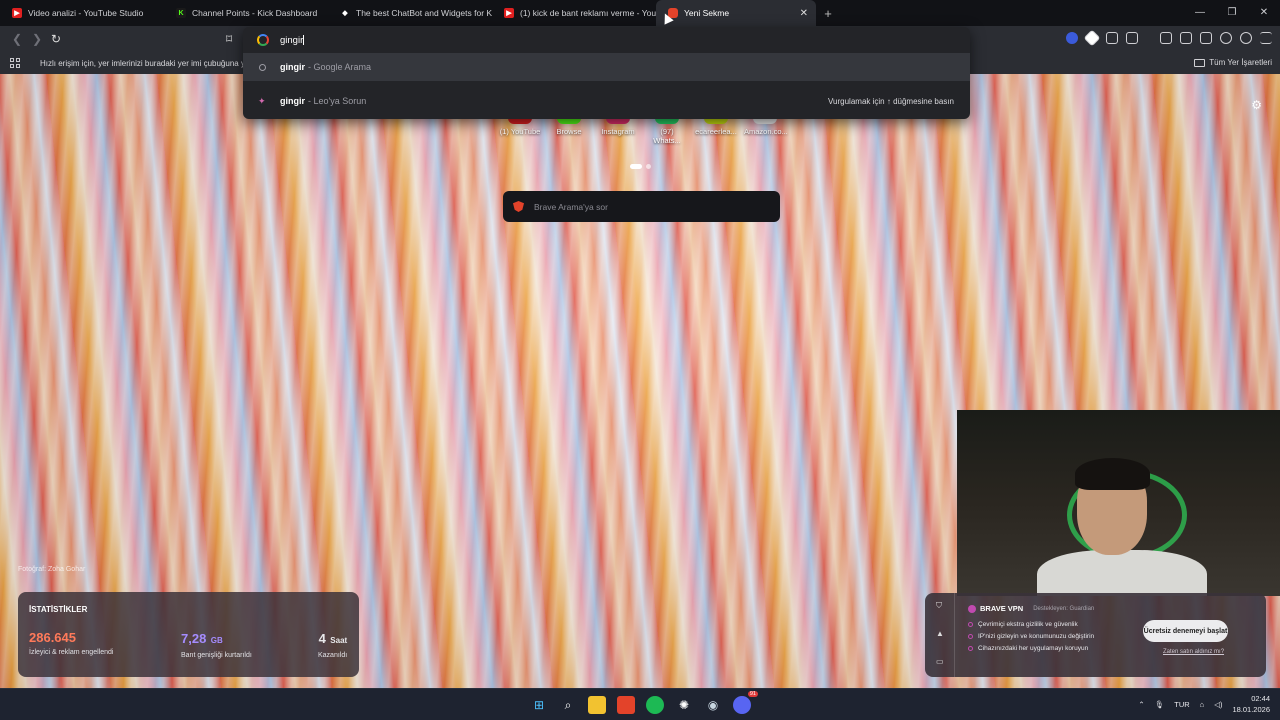 The image size is (1280, 720). Describe the element at coordinates (588, 13) in the screenshot. I see `tab-title: (1) kick de bant reklamı verme - YouT` at that location.